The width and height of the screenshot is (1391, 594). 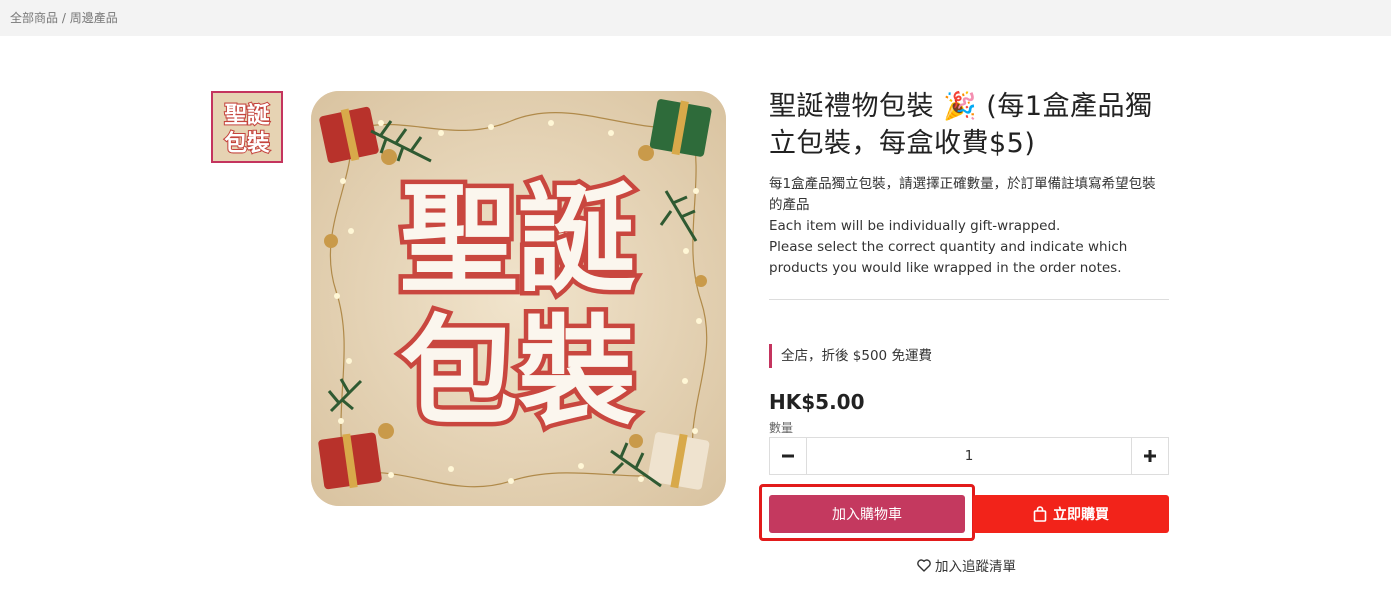 What do you see at coordinates (1081, 515) in the screenshot?
I see `buy-now-label: 立即購買` at bounding box center [1081, 515].